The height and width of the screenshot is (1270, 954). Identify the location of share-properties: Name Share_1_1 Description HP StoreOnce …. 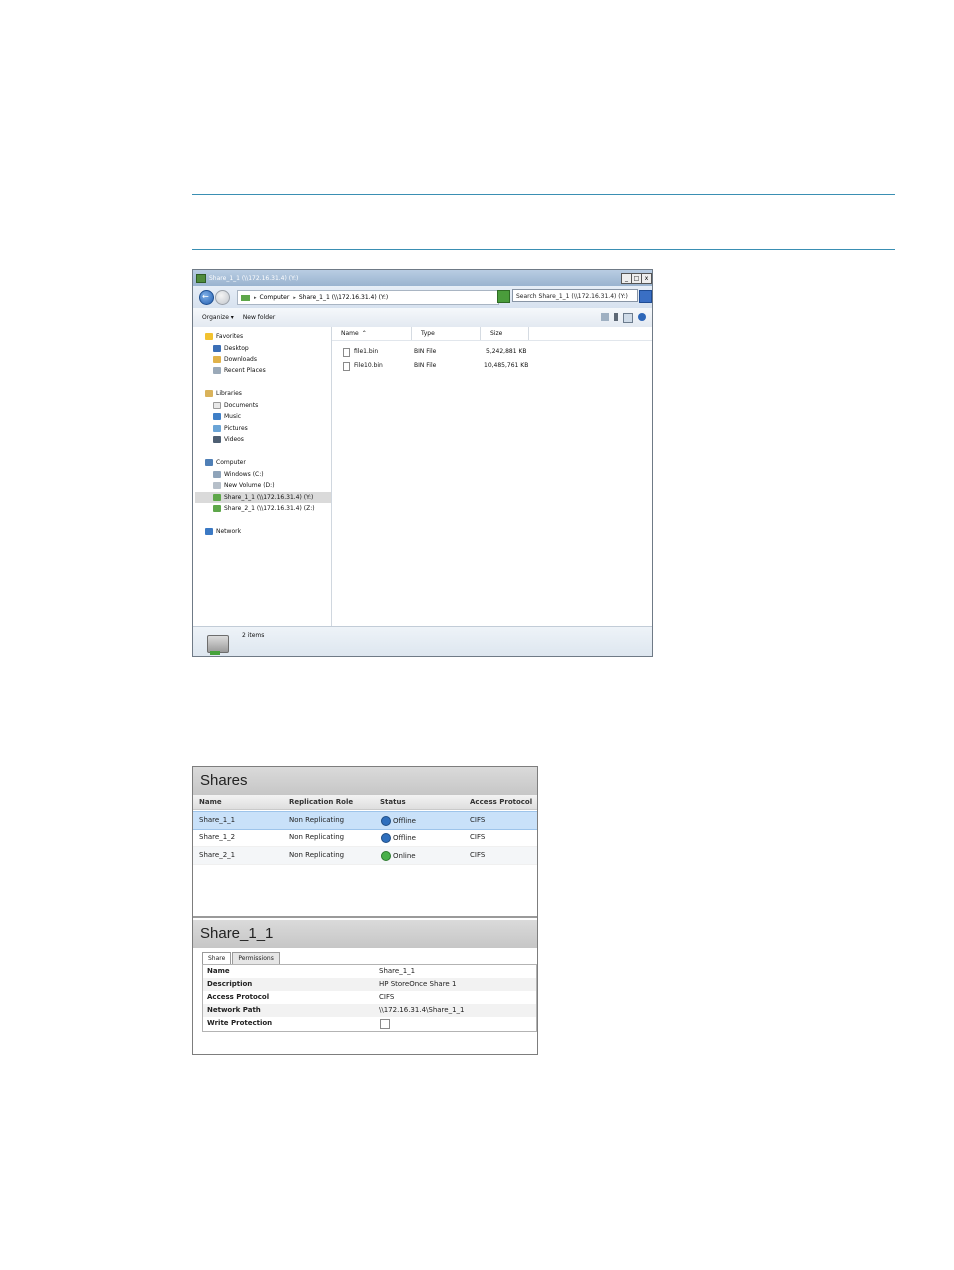
(369, 998).